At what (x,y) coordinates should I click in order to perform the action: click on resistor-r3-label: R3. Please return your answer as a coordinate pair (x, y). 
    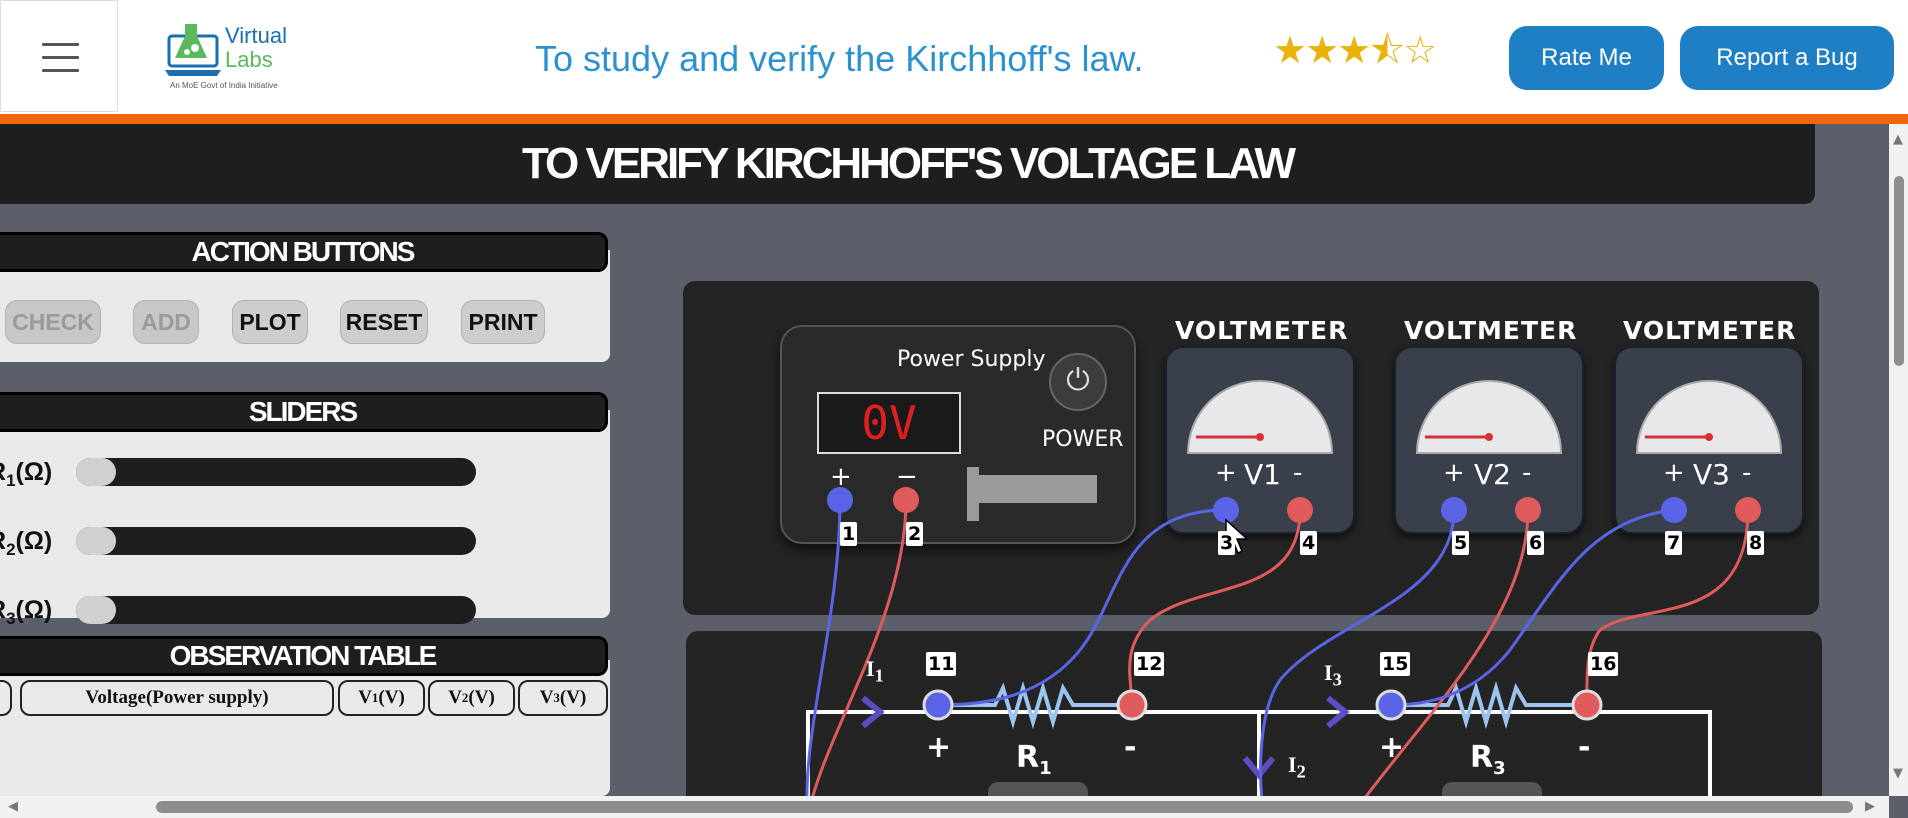
    Looking at the image, I should click on (1488, 759).